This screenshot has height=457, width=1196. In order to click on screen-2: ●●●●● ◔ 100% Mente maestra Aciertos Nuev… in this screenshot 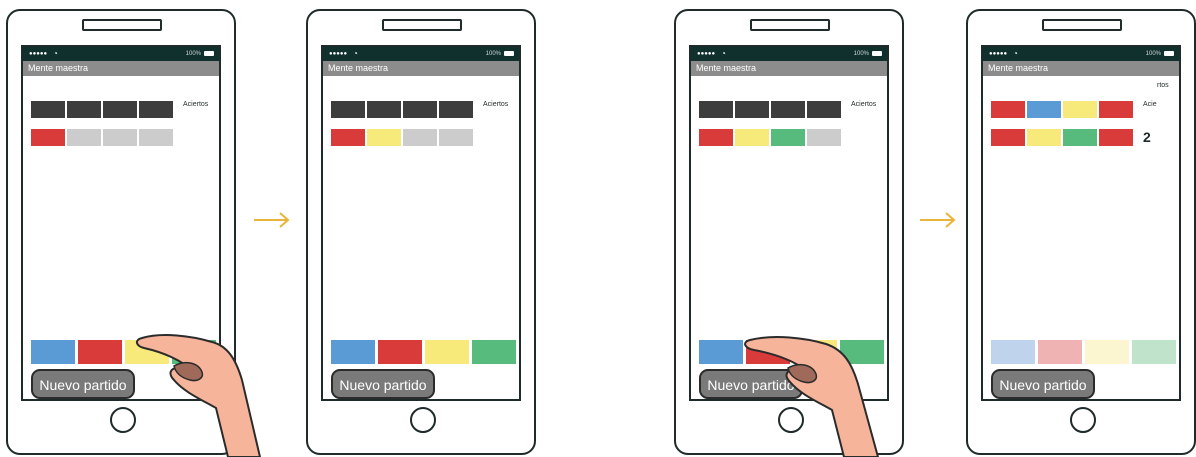, I will do `click(421, 223)`.